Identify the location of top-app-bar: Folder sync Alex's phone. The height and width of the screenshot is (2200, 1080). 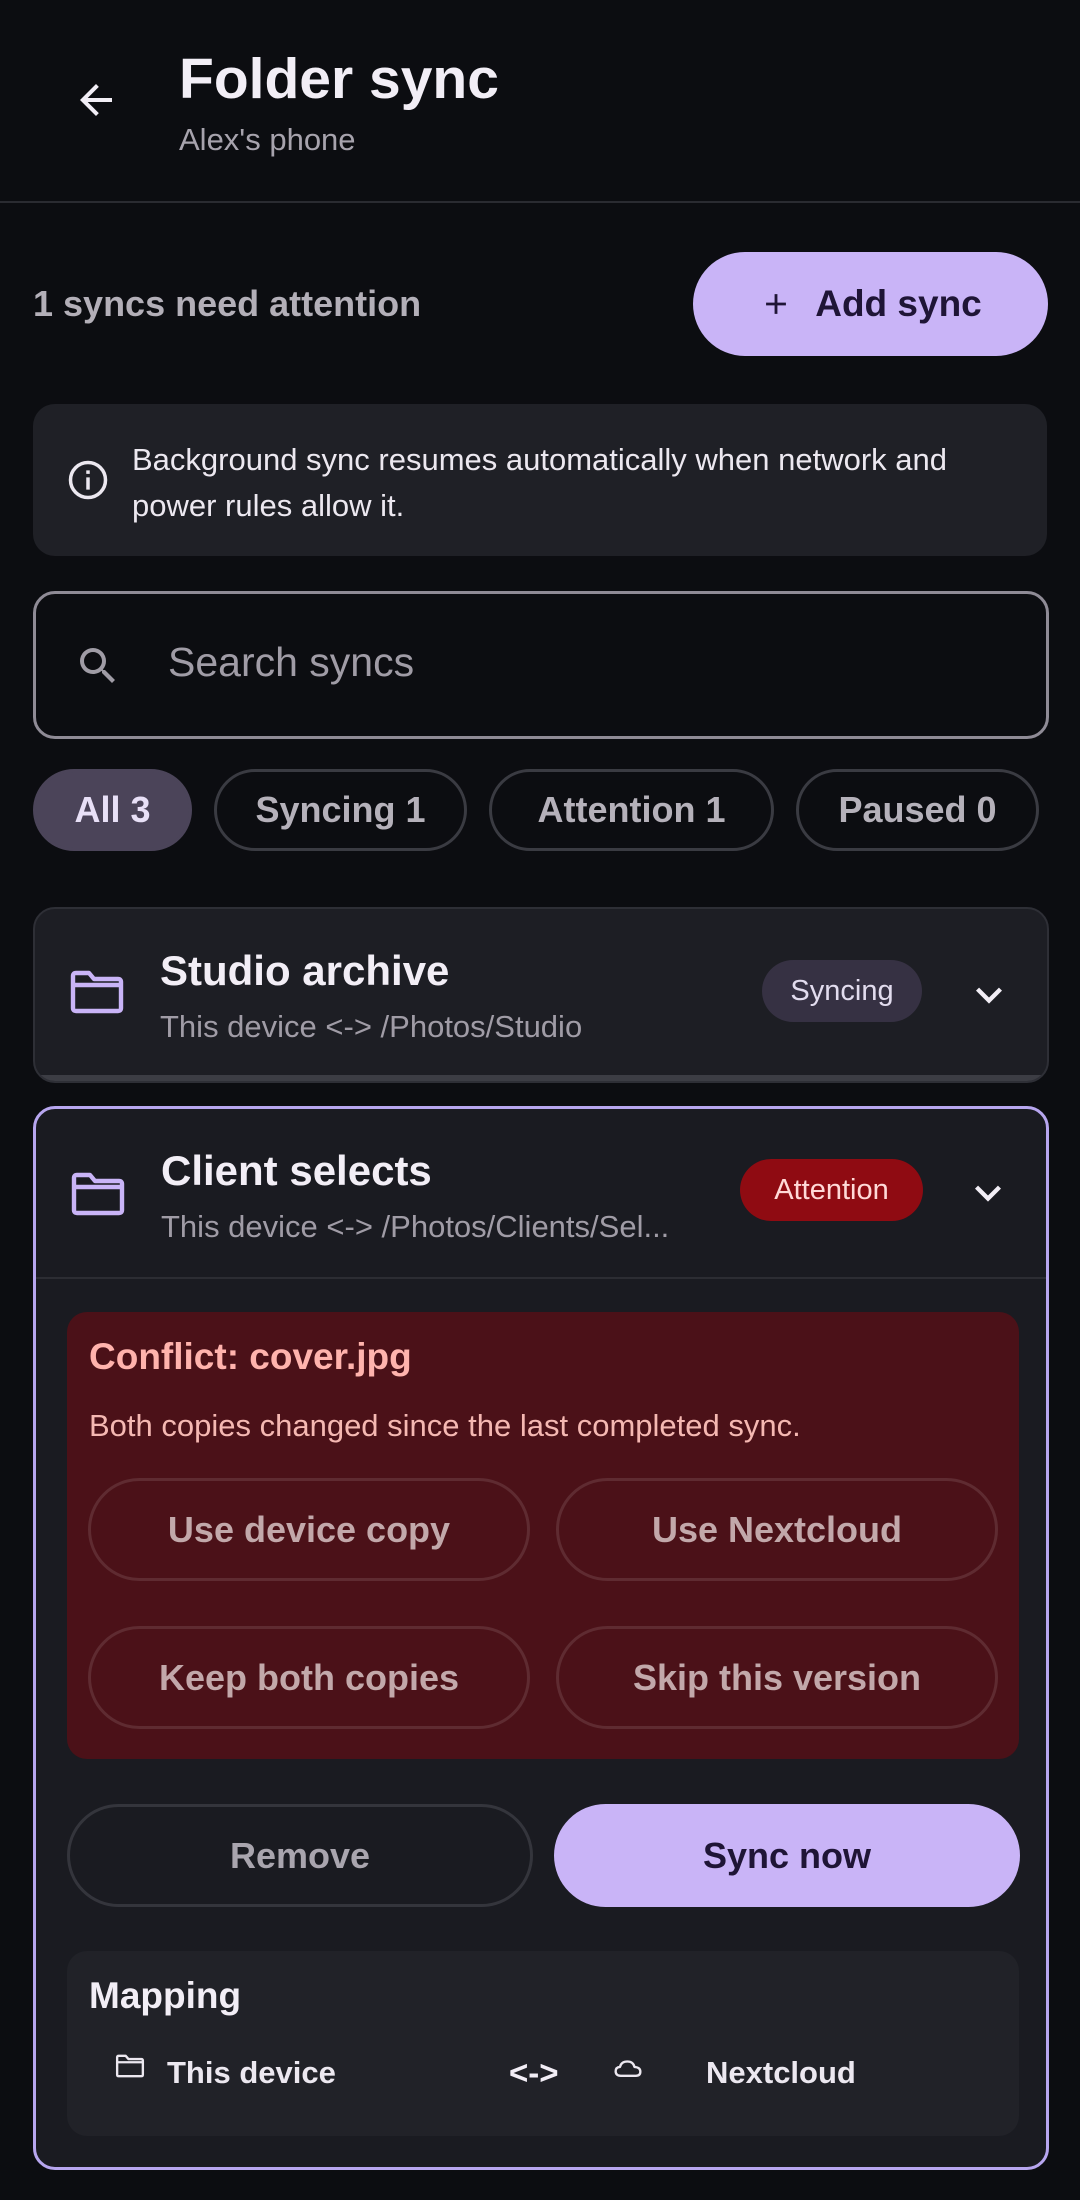
(540, 101).